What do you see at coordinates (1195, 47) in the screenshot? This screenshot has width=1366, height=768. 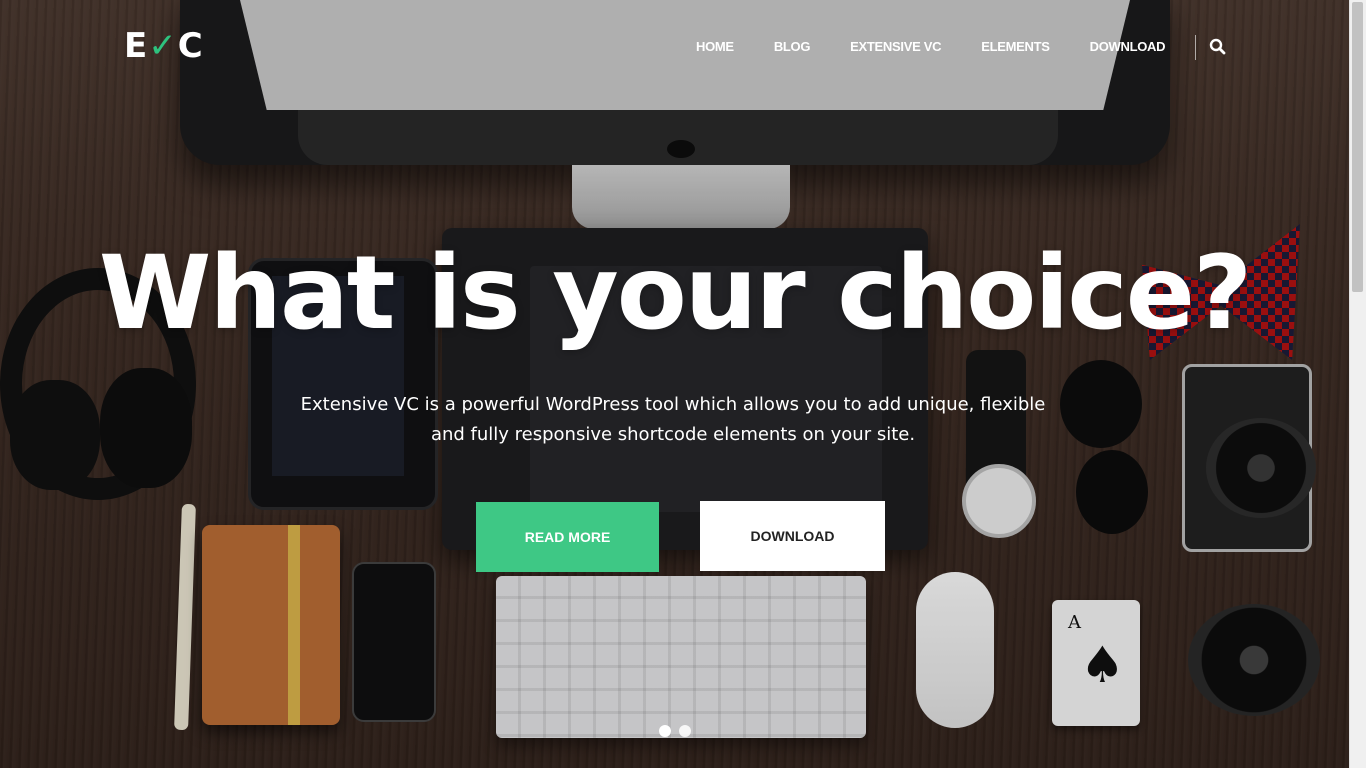 I see `nav-divider` at bounding box center [1195, 47].